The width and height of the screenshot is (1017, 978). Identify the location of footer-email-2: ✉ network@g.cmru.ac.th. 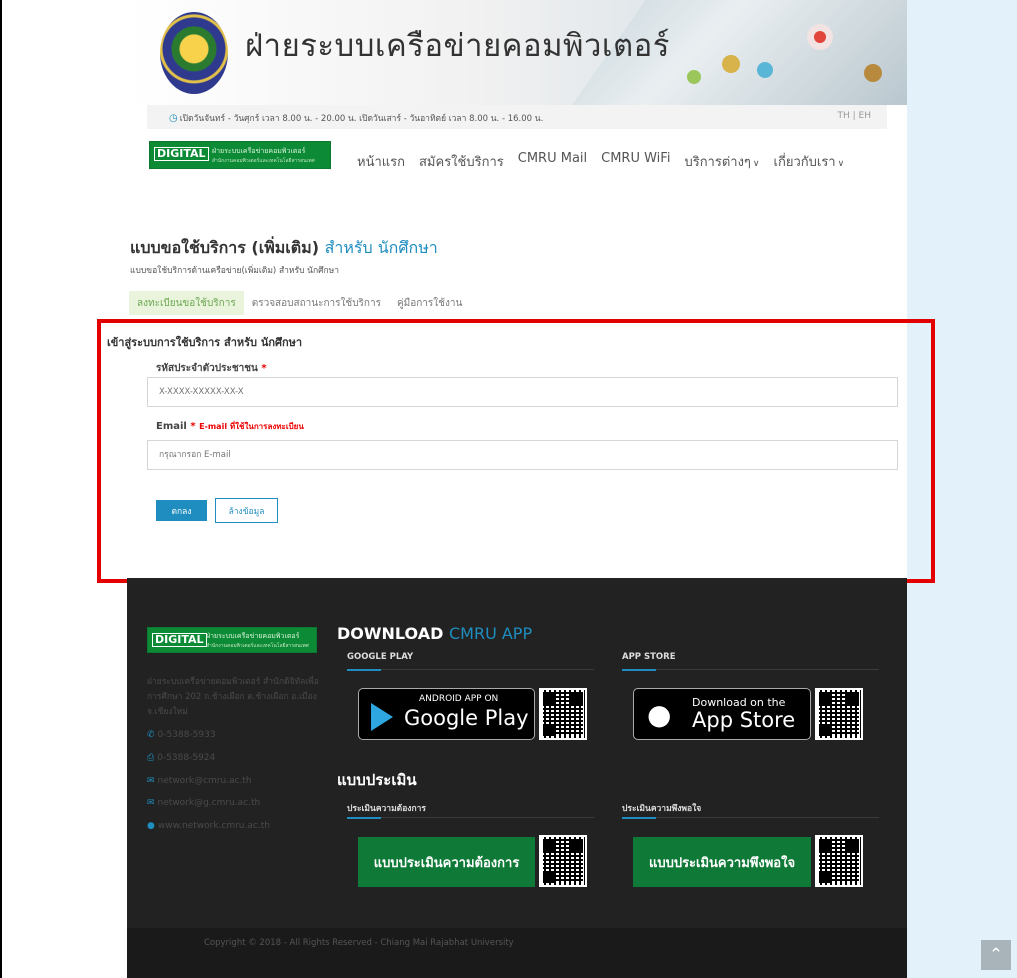
(203, 803).